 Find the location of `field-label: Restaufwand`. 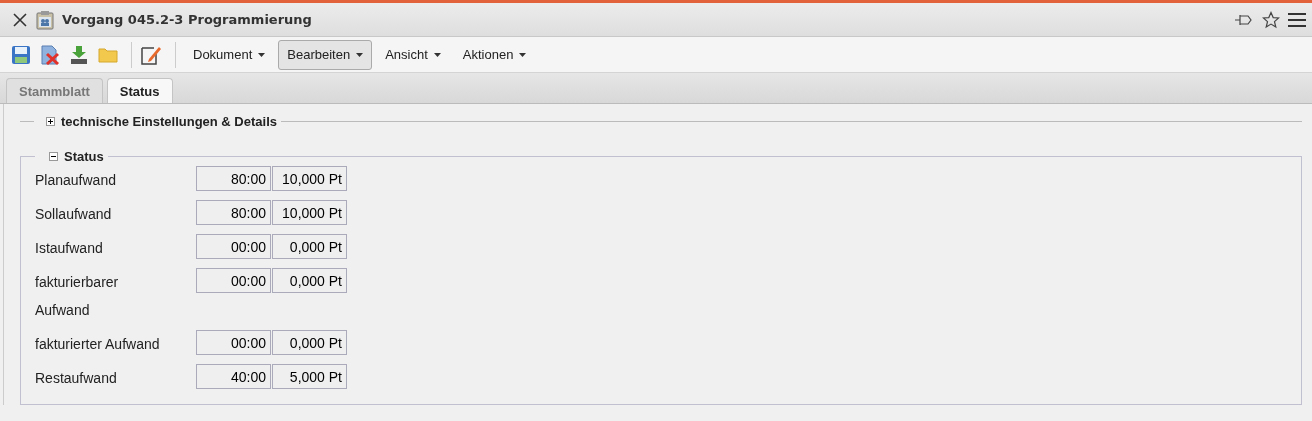

field-label: Restaufwand is located at coordinates (76, 378).